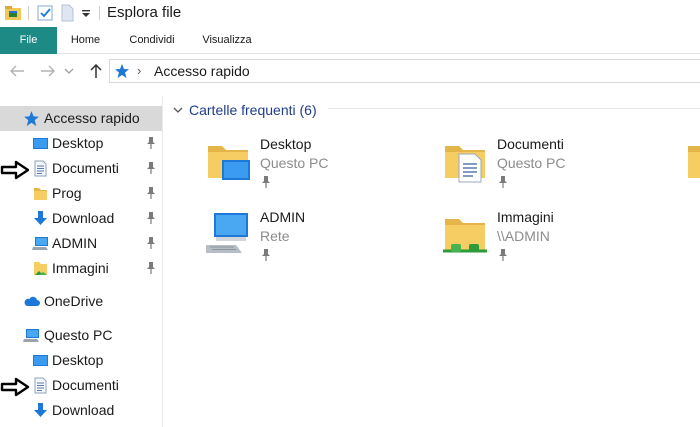  I want to click on nav-item-pc-documents: Documenti, so click(81, 385).